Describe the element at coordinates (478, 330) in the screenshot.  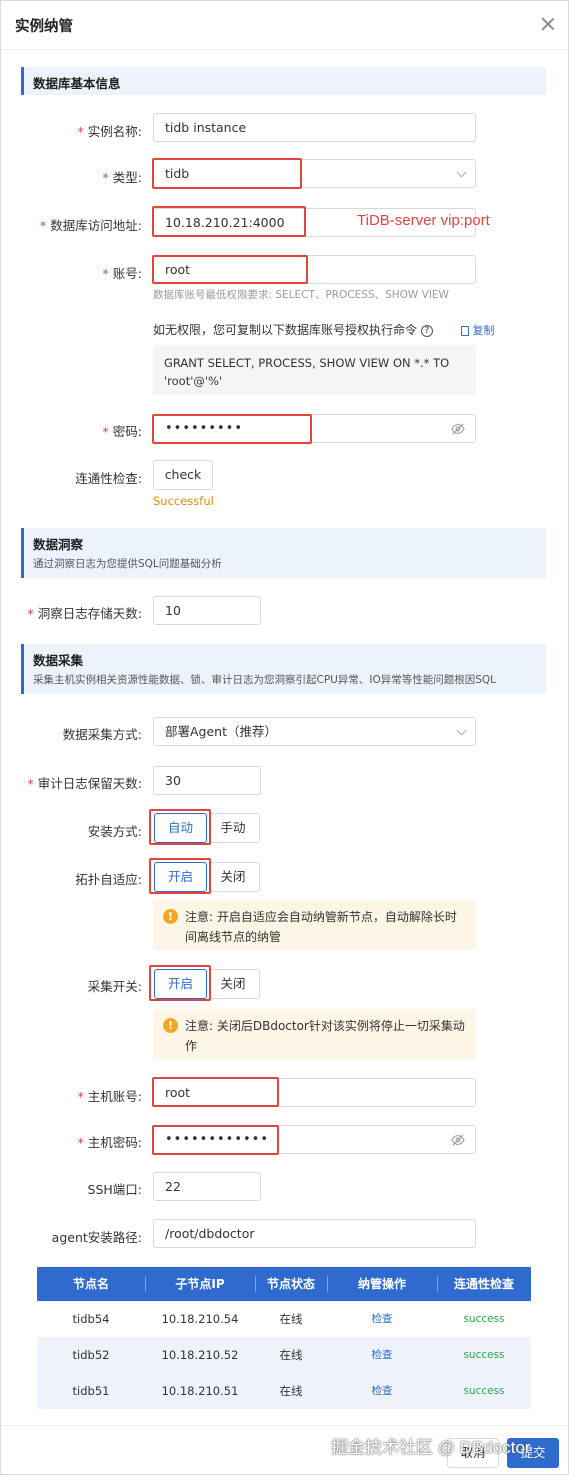
I see `copy-button: 复制` at that location.